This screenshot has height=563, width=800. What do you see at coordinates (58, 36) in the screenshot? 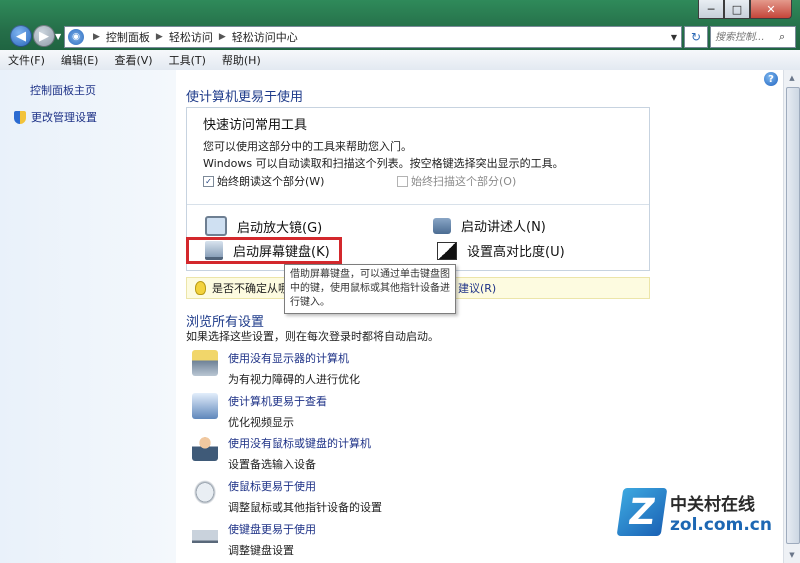
I see `history-dropdown-icon: ▼` at bounding box center [58, 36].